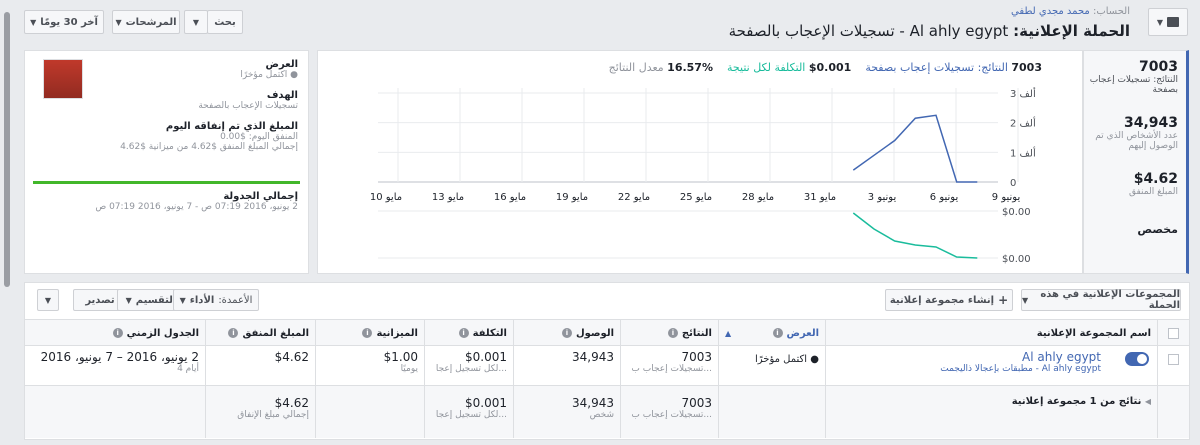  I want to click on header-delivery: ▲ i العرض, so click(771, 333).